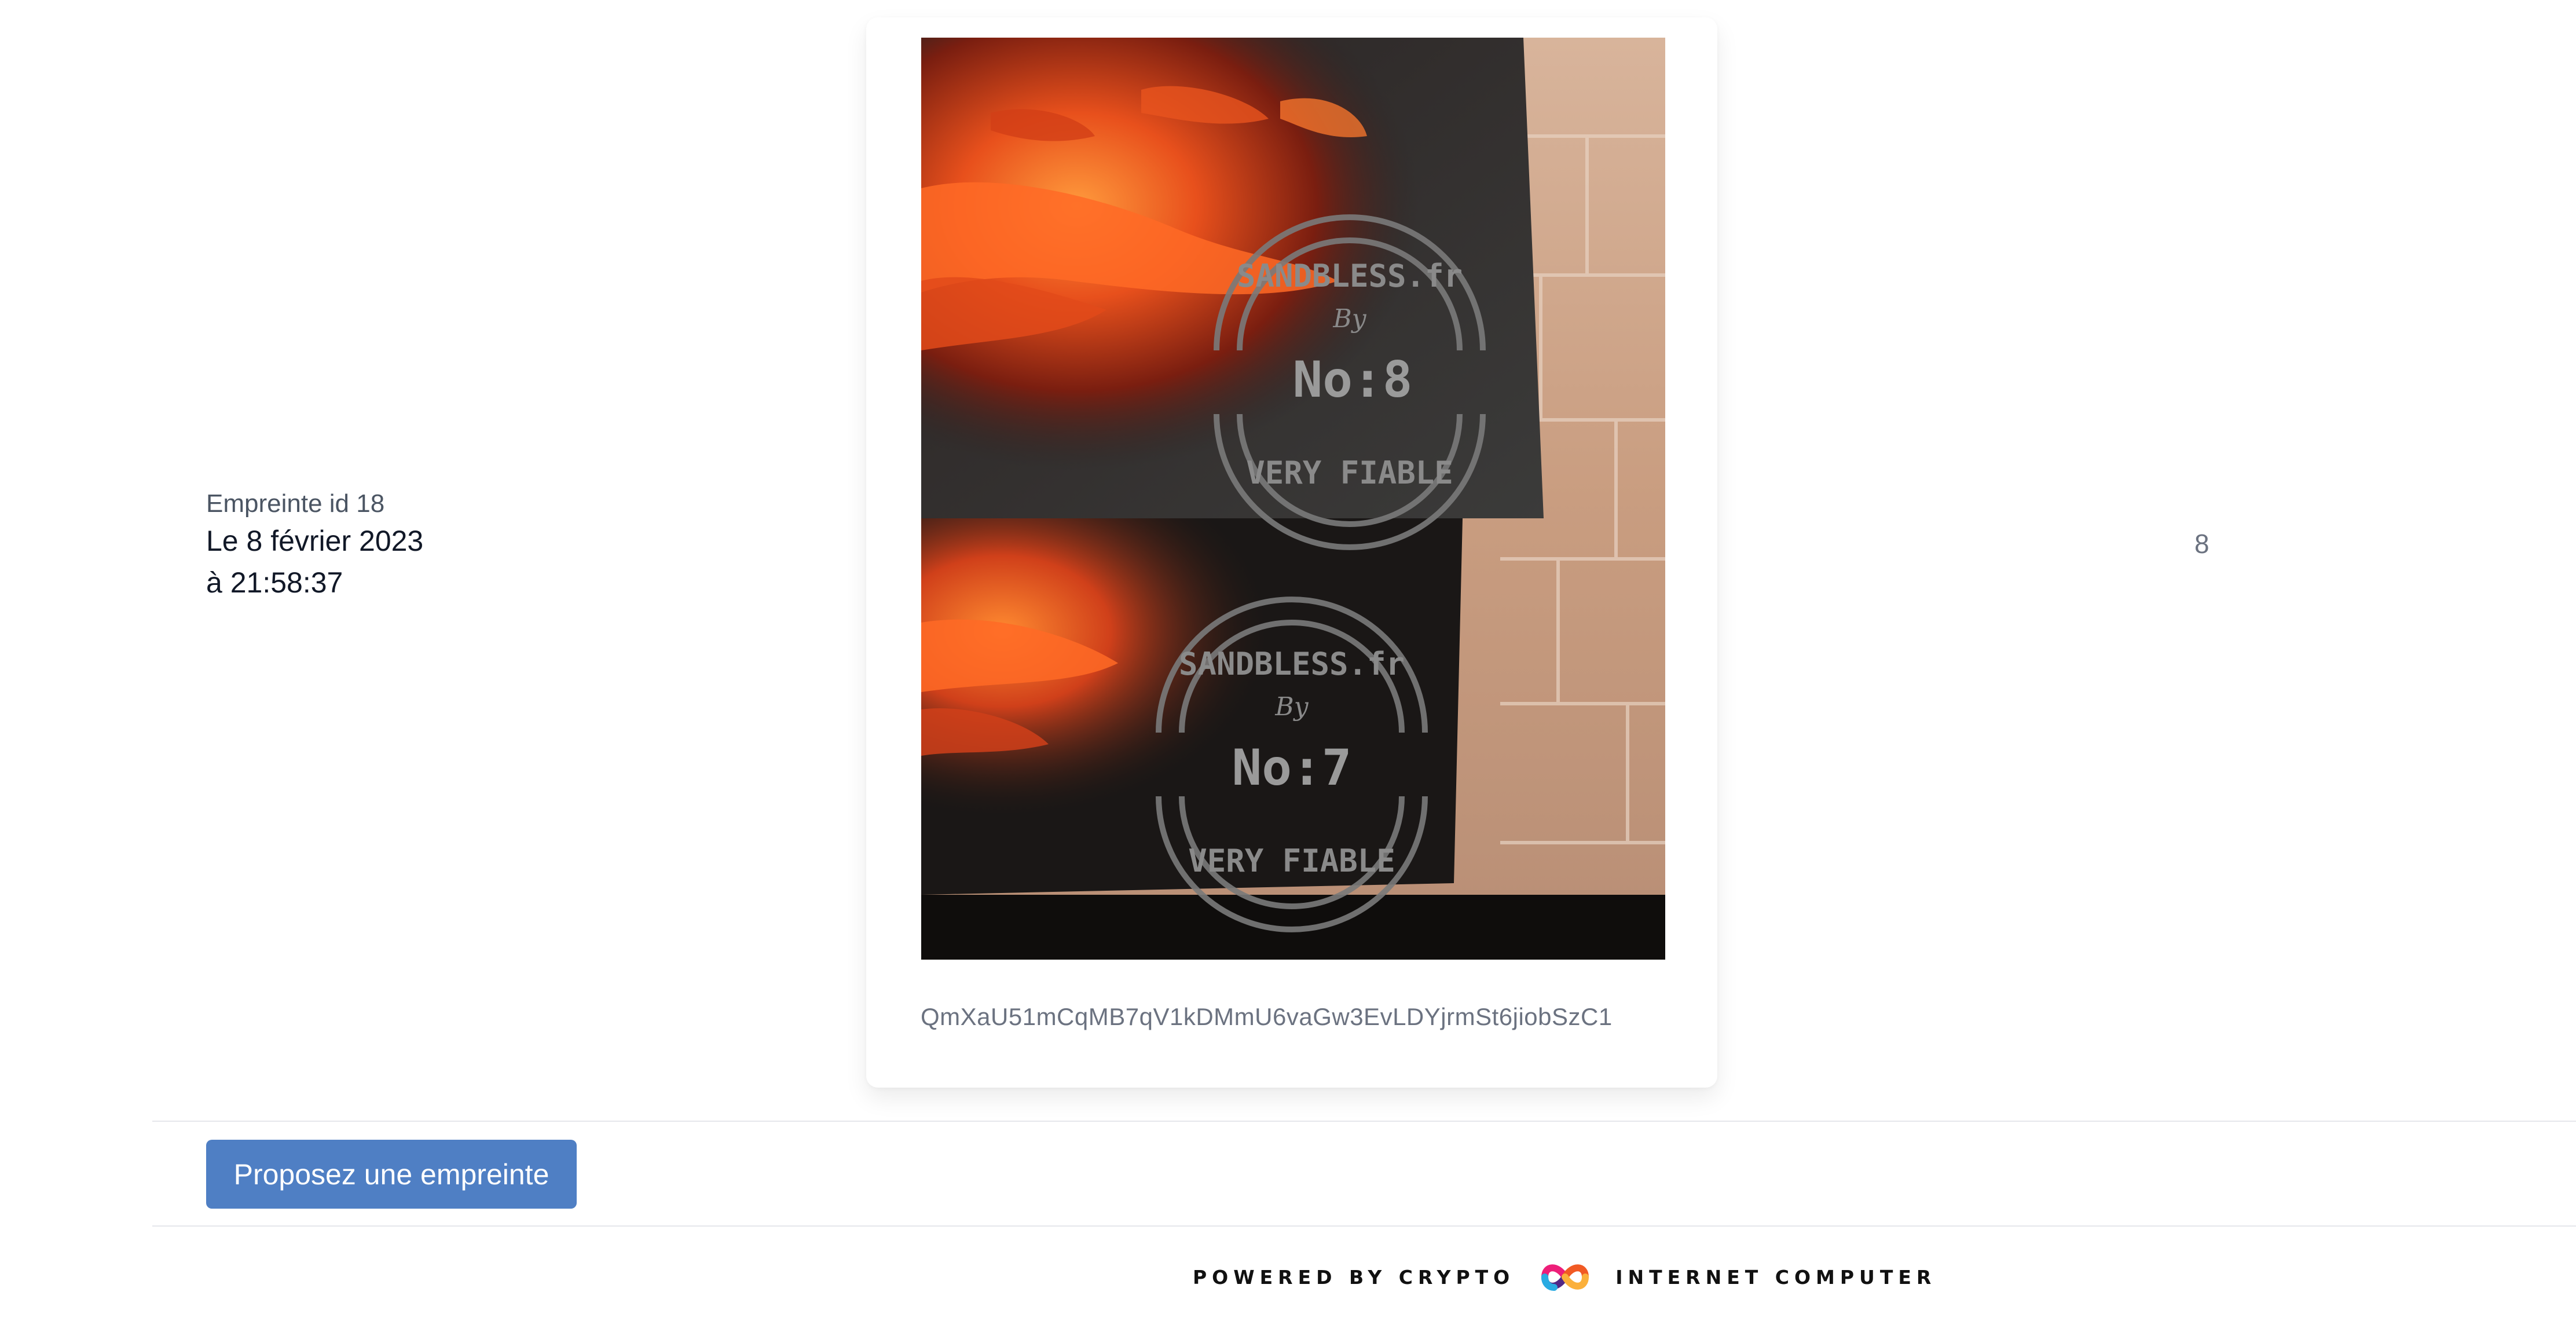  I want to click on svg-text: No:8, so click(1352, 380).